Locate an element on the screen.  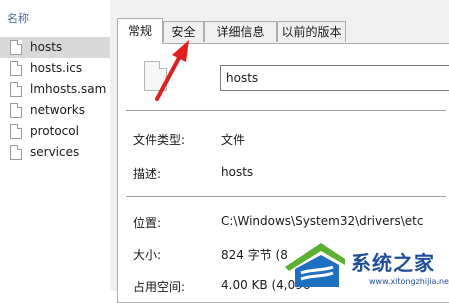
tab-general: 常规 is located at coordinates (140, 31).